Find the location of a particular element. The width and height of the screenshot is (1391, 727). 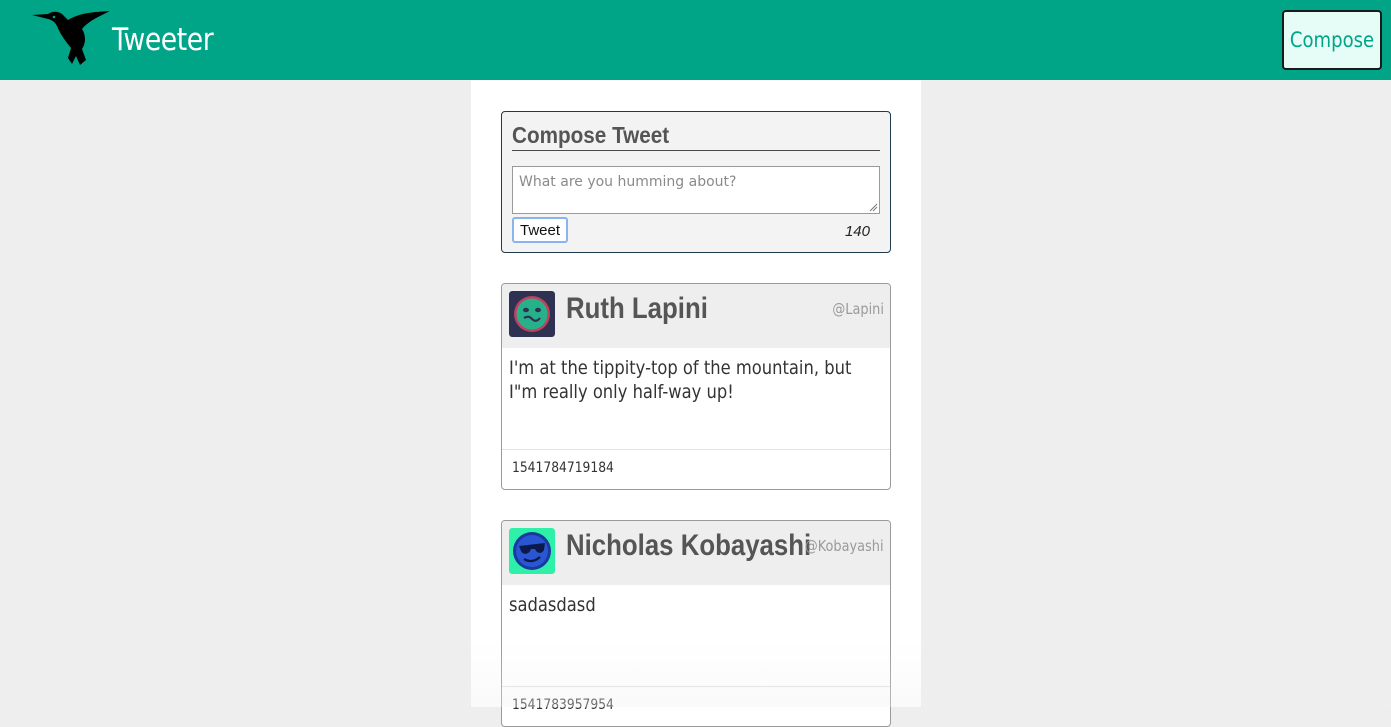

tweet-author-handle: @Kobayashi is located at coordinates (844, 546).